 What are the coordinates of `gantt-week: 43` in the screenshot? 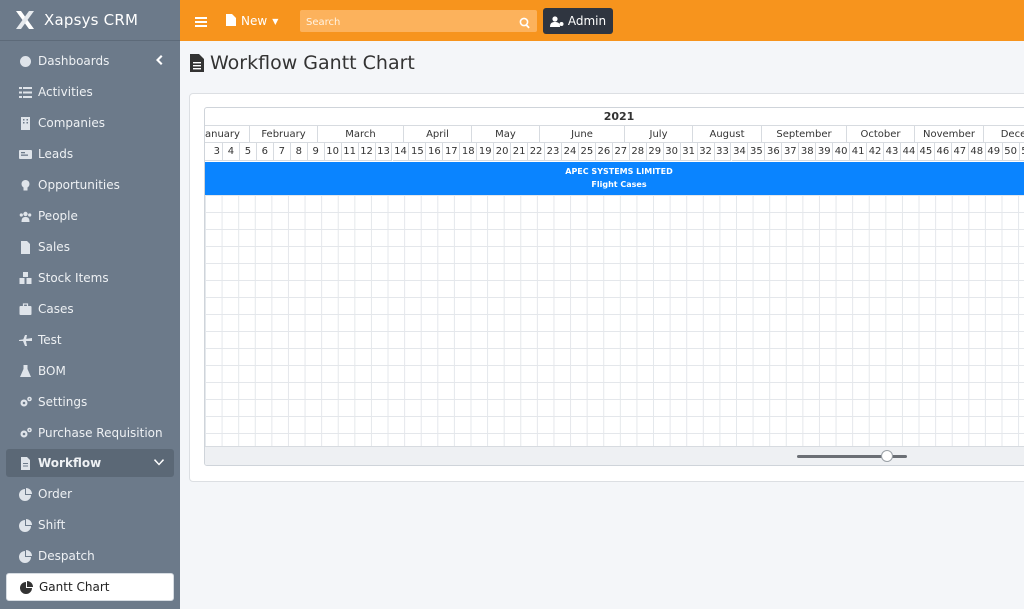 It's located at (892, 152).